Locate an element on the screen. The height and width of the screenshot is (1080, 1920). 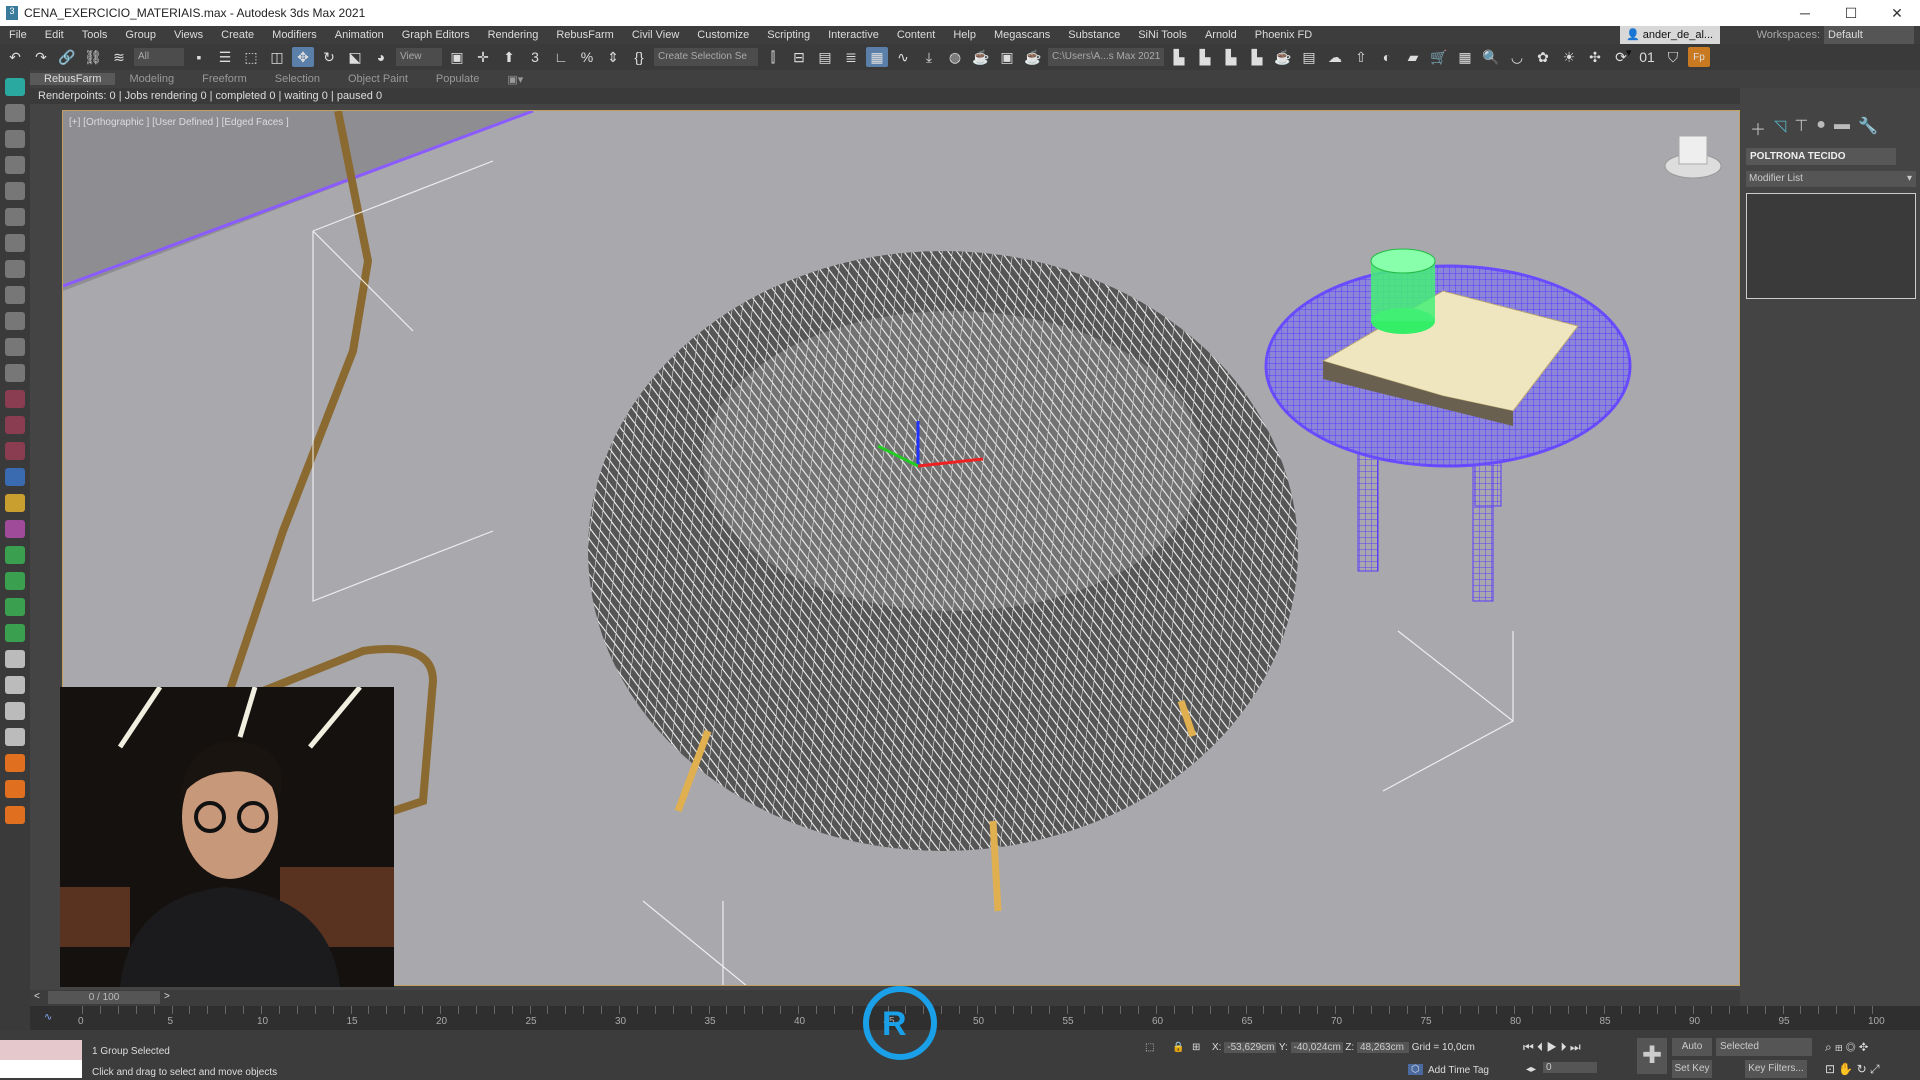
tab-modeling: Modeling is located at coordinates (151, 79).